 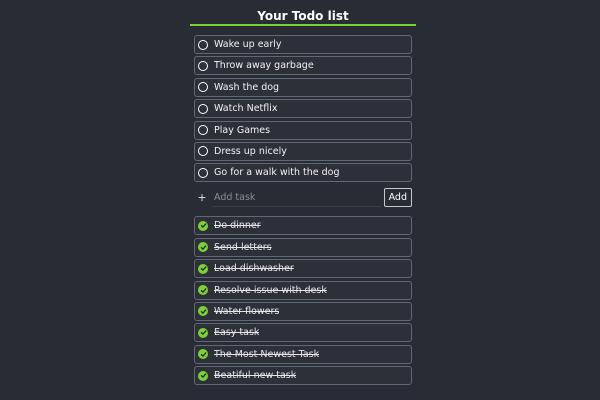 I want to click on task-label: Watch Netflix, so click(x=246, y=109).